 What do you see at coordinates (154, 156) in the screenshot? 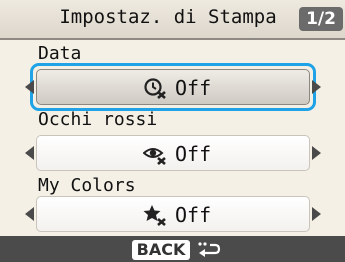
I see `red-eye-correction-icon` at bounding box center [154, 156].